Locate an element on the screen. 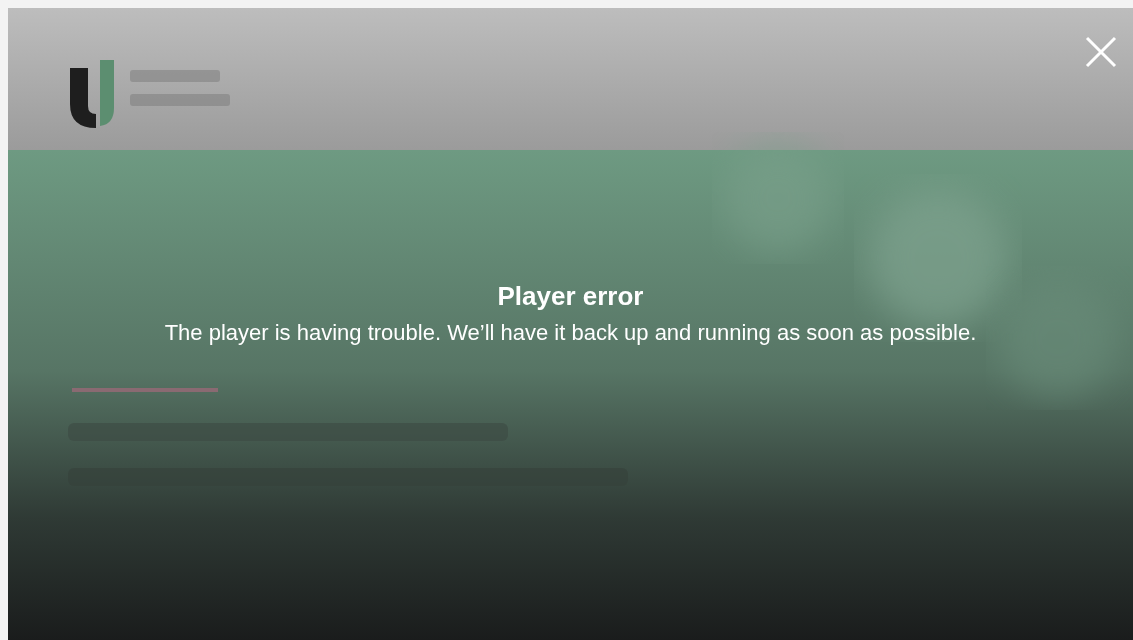  close-icon is located at coordinates (1101, 52).